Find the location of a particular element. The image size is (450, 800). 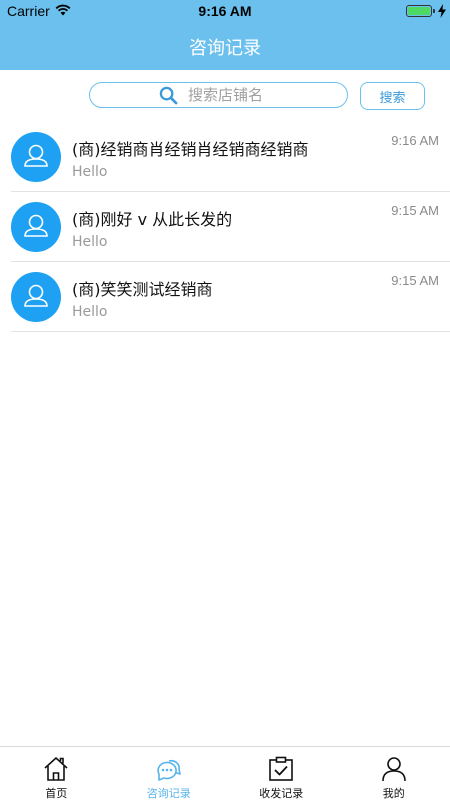

search-input is located at coordinates (233, 95).